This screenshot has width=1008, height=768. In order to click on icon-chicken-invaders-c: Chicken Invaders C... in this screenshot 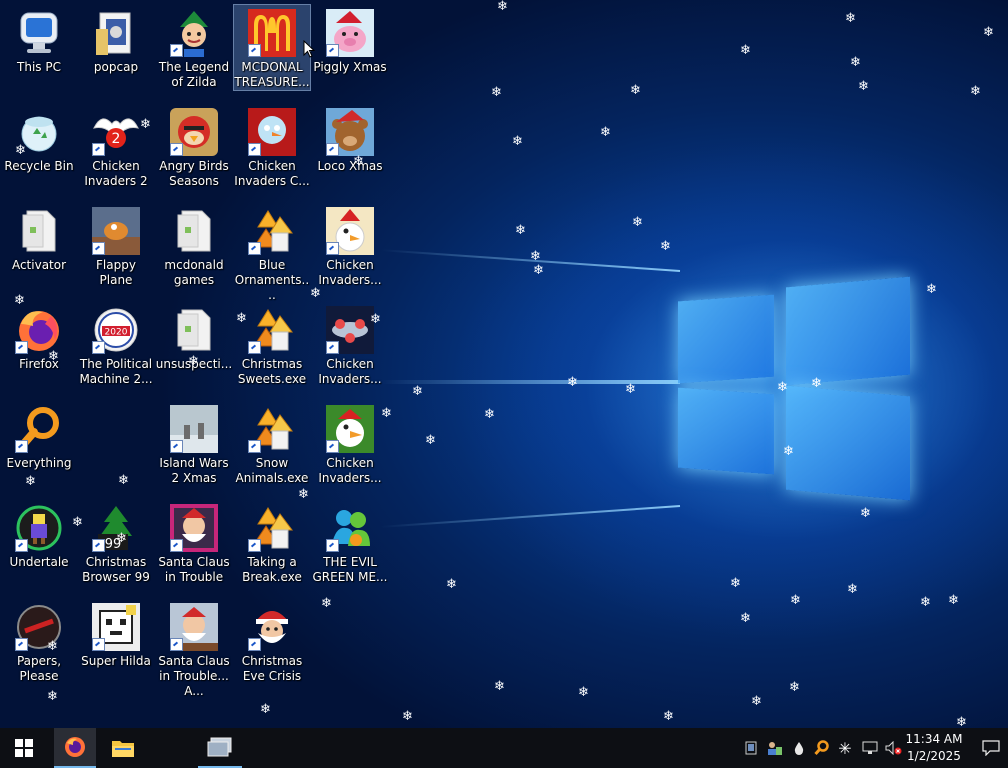, I will do `click(272, 146)`.